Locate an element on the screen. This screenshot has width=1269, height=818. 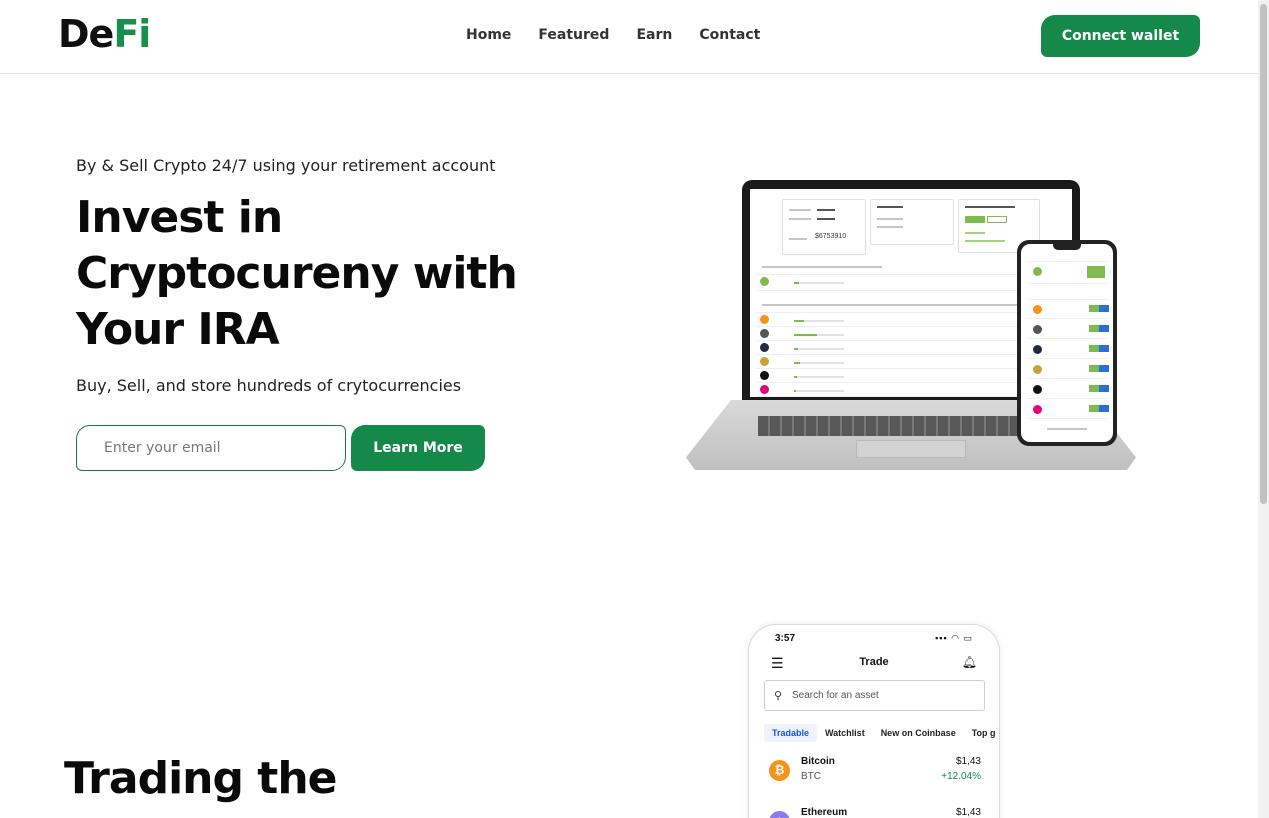
phone-search-placeholder: Search for an asset is located at coordinates (835, 695).